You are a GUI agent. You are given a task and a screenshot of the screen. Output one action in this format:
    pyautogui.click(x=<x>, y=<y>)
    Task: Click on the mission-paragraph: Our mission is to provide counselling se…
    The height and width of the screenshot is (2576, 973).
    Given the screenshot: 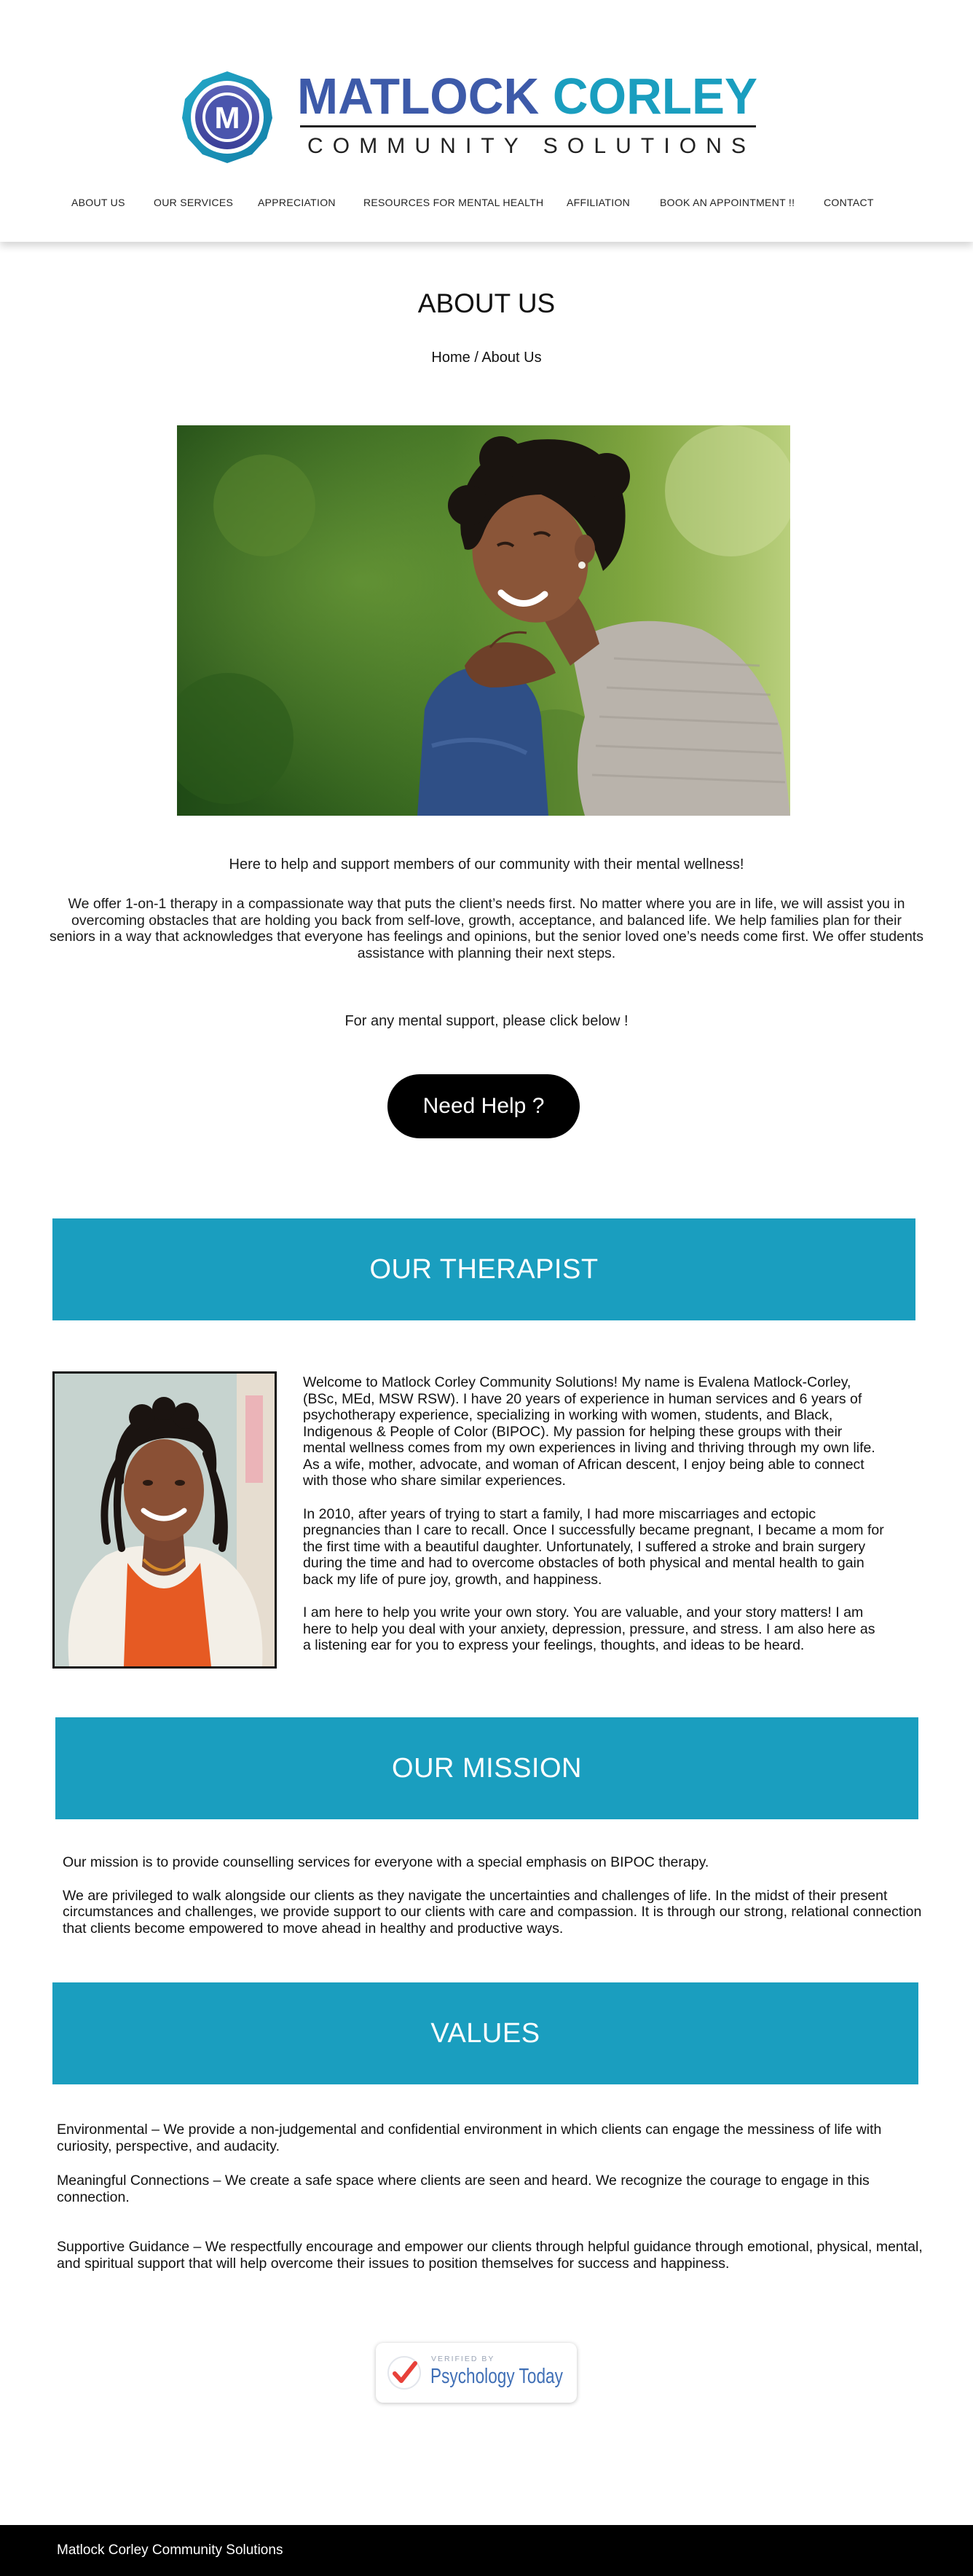 What is the action you would take?
    pyautogui.click(x=386, y=1862)
    